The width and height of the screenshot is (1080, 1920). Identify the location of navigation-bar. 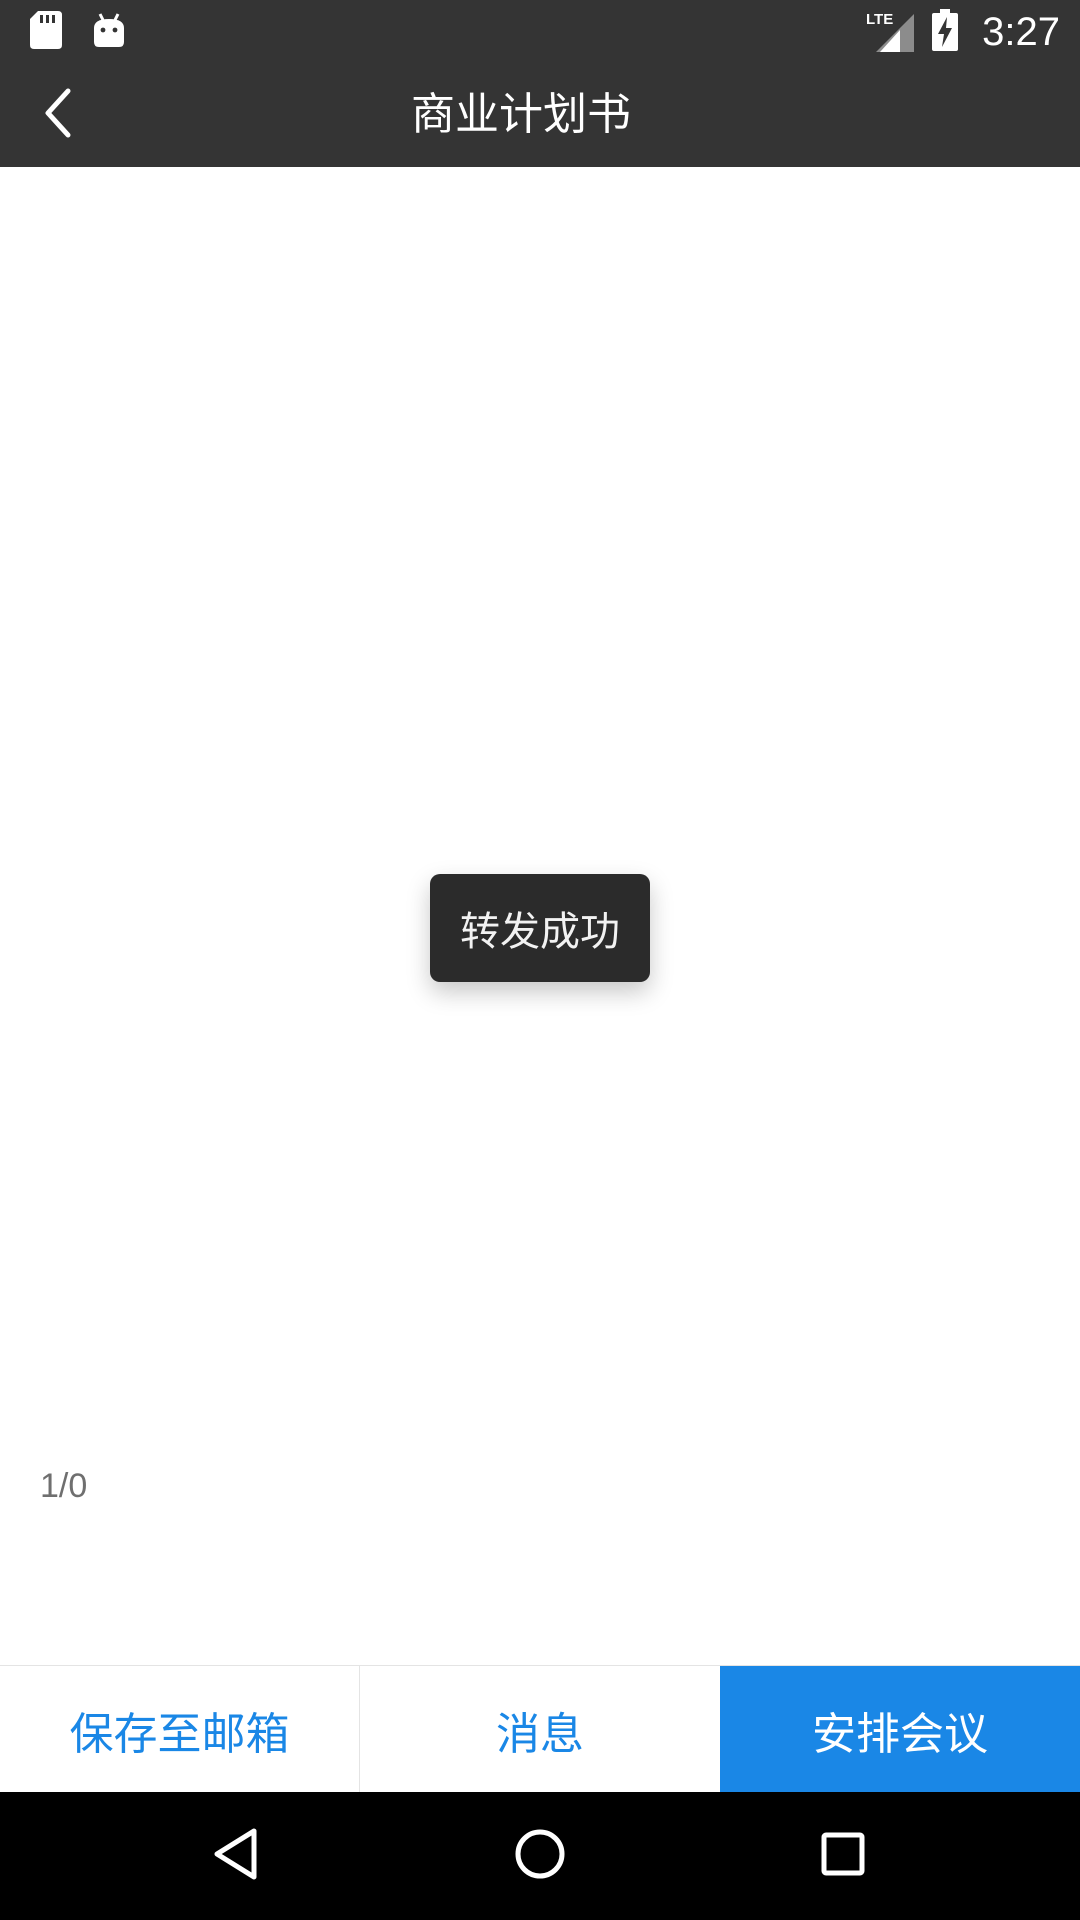
(540, 1856).